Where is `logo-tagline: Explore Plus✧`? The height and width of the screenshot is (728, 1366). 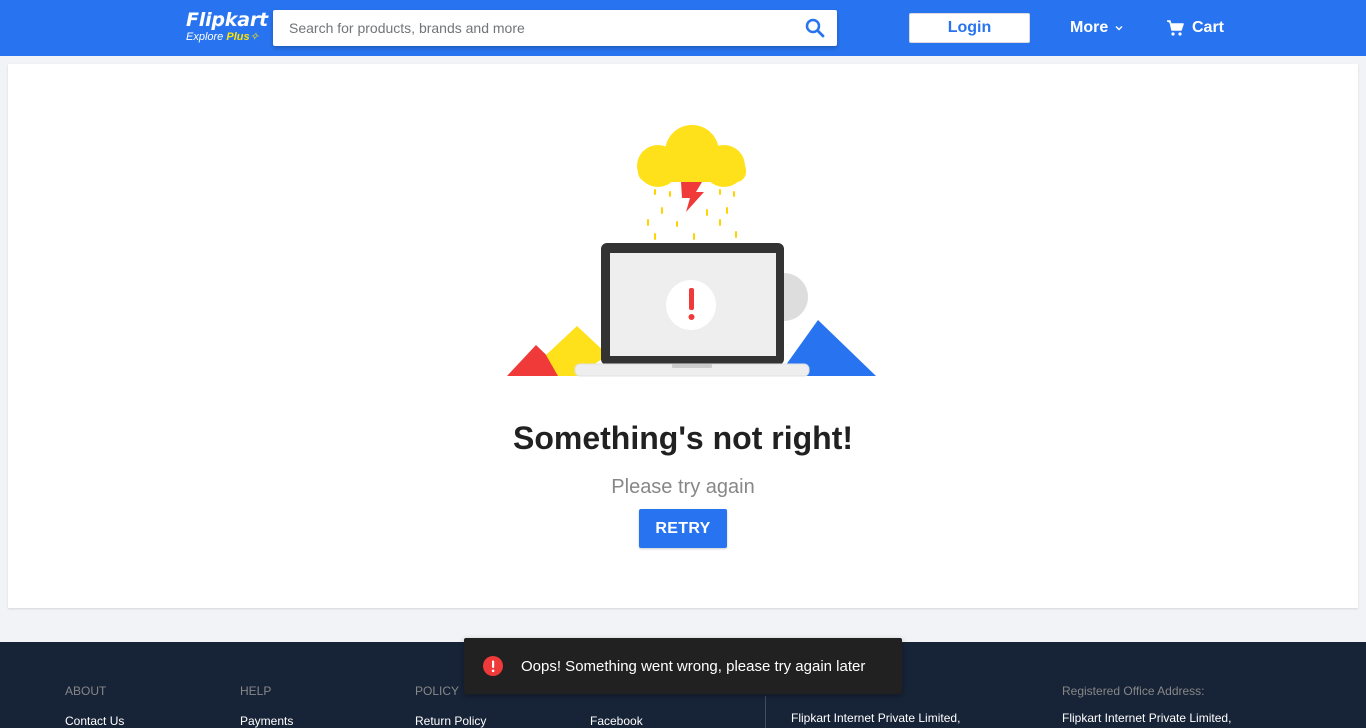
logo-tagline: Explore Plus✧ is located at coordinates (226, 37).